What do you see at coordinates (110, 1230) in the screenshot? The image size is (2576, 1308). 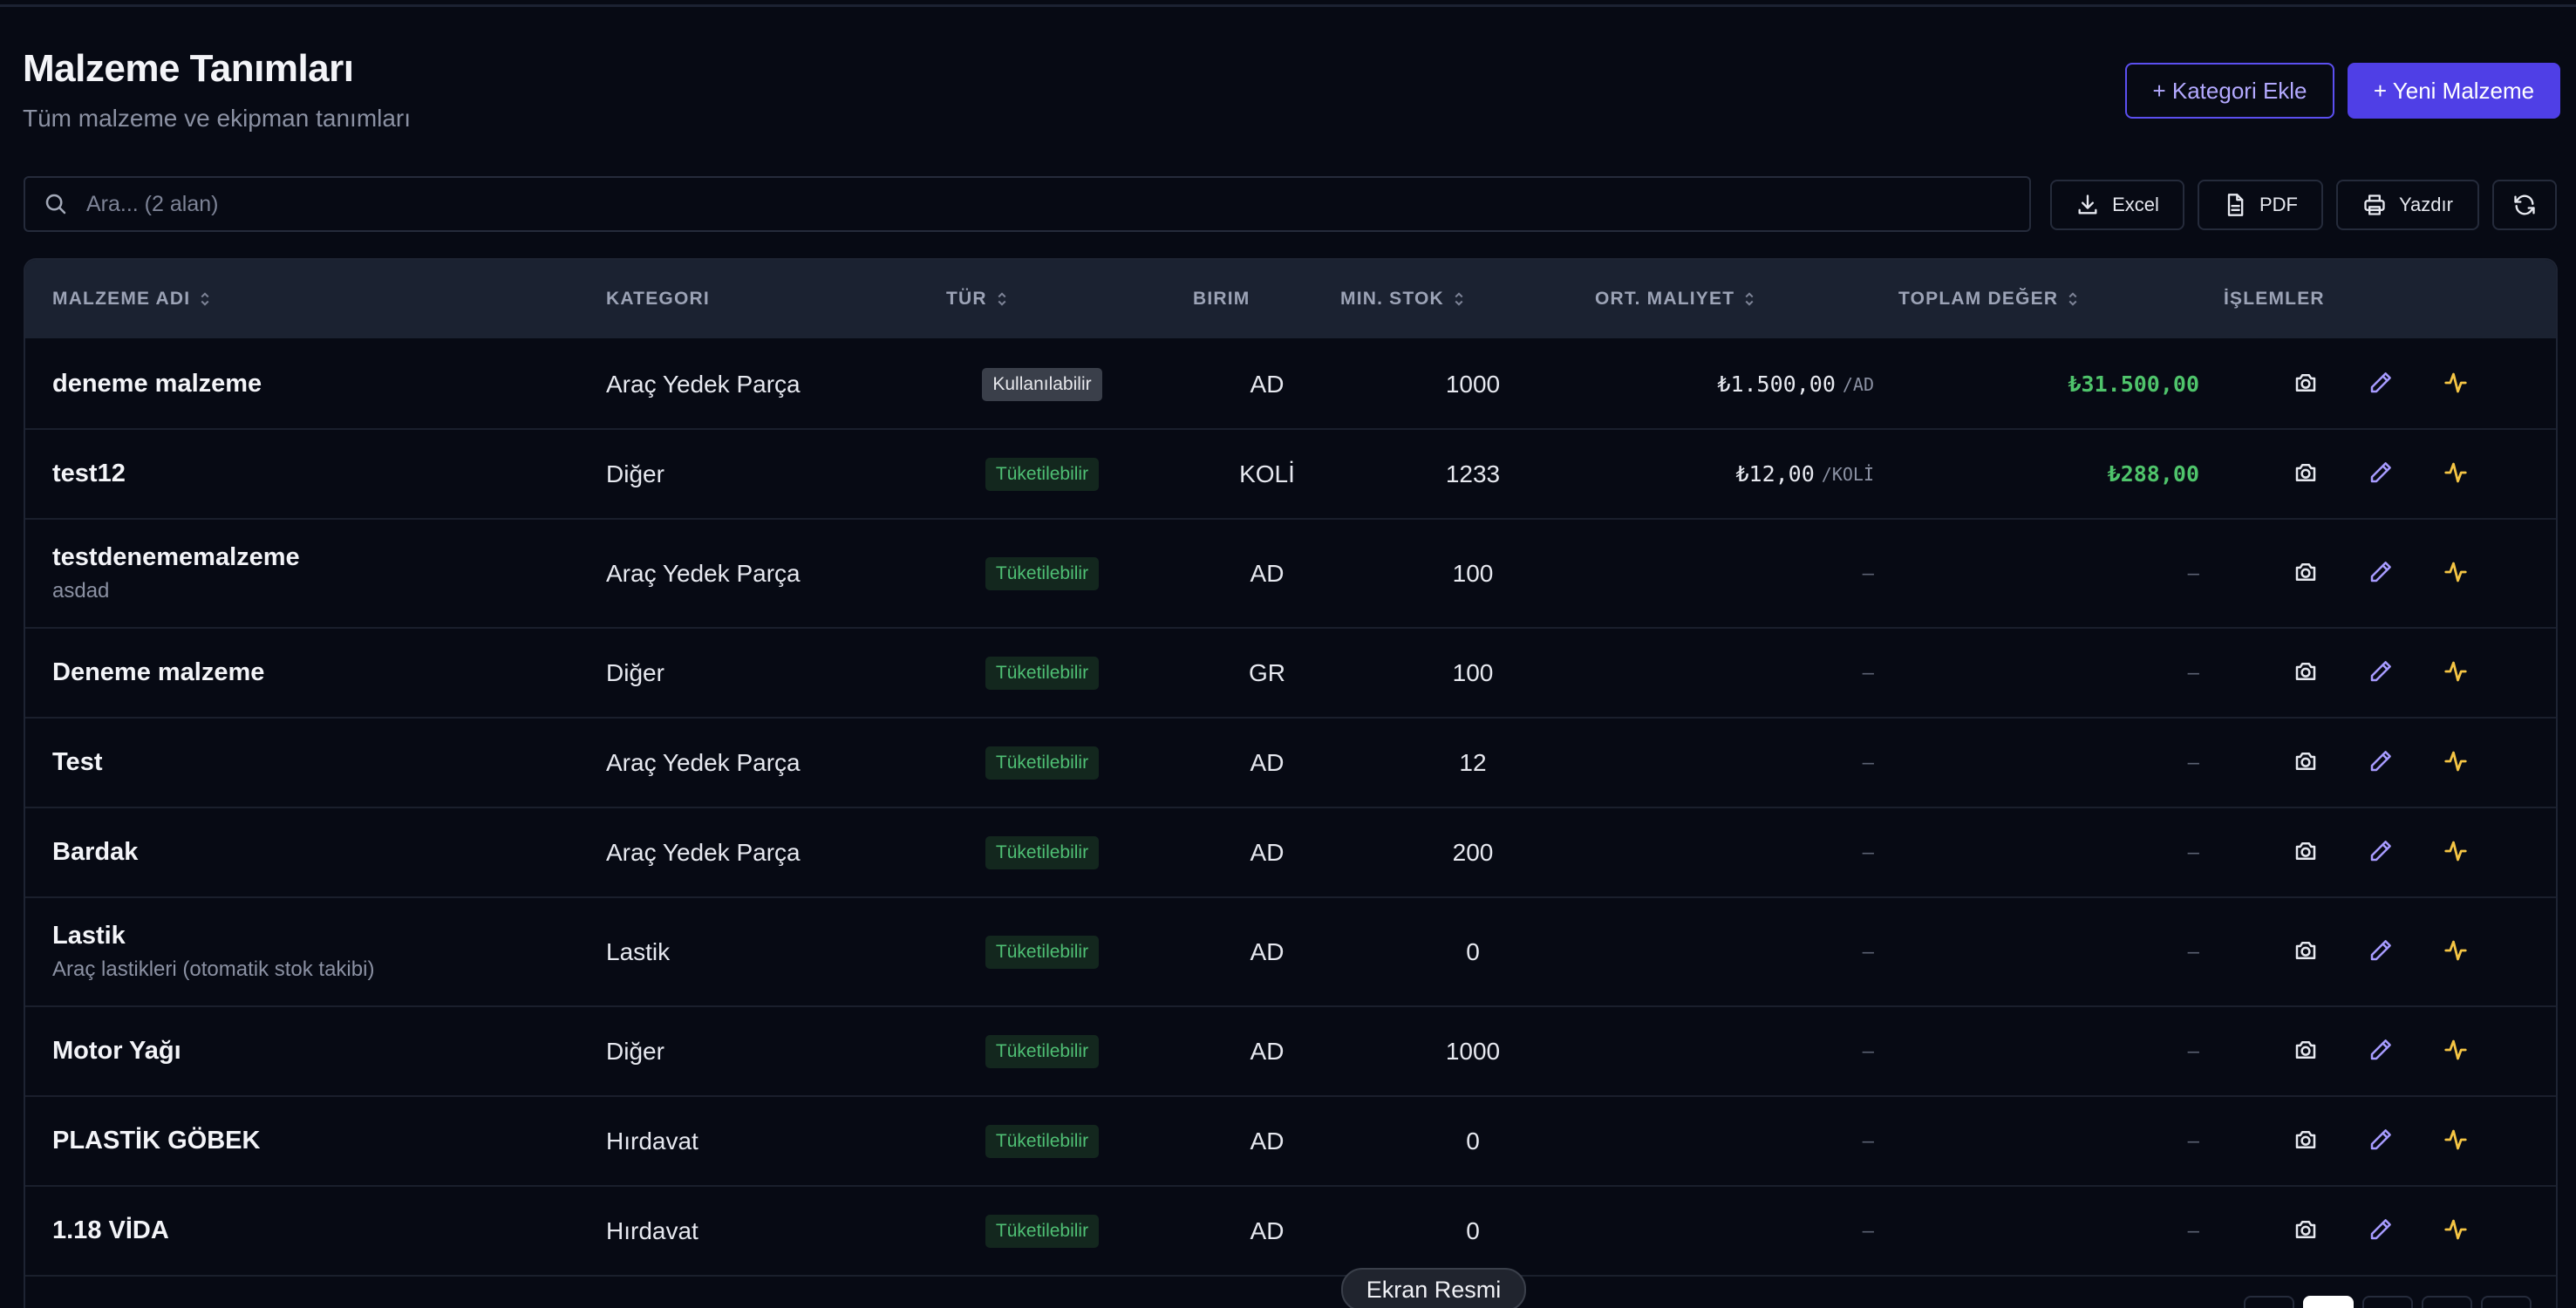 I see `item-name: 1.18 VİDA` at bounding box center [110, 1230].